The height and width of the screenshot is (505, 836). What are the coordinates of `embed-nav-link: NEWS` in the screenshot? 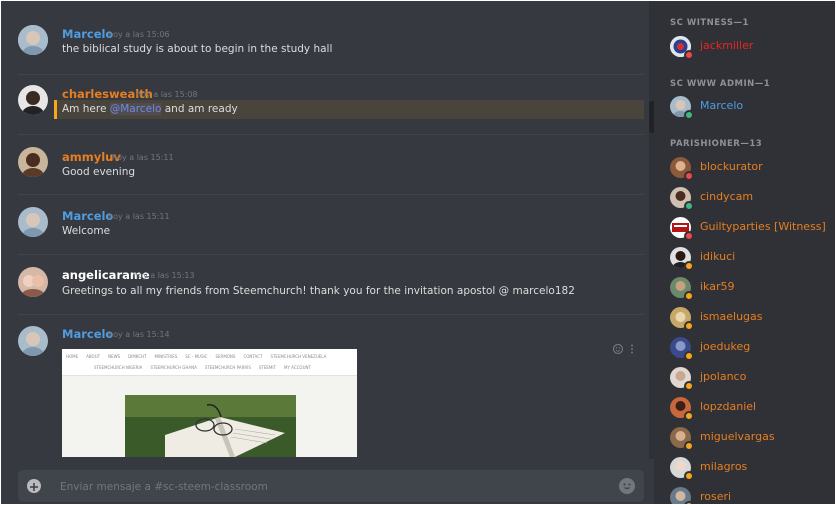 It's located at (114, 356).